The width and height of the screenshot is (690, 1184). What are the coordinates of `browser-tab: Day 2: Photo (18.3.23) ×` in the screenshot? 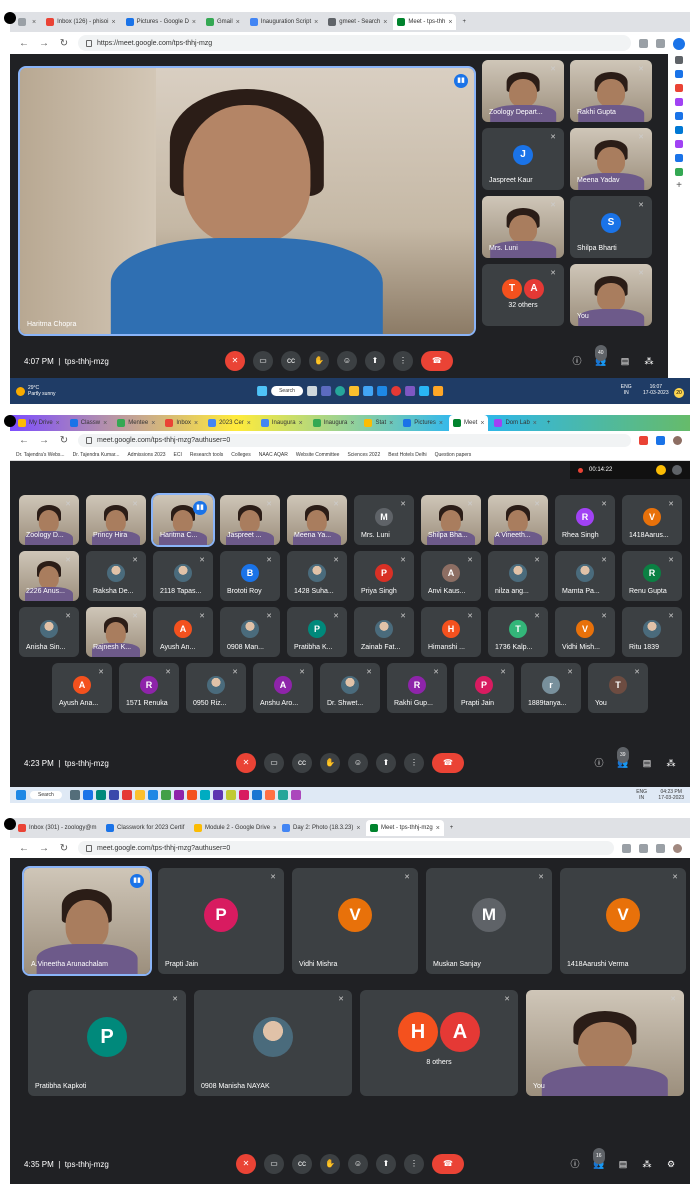 It's located at (321, 828).